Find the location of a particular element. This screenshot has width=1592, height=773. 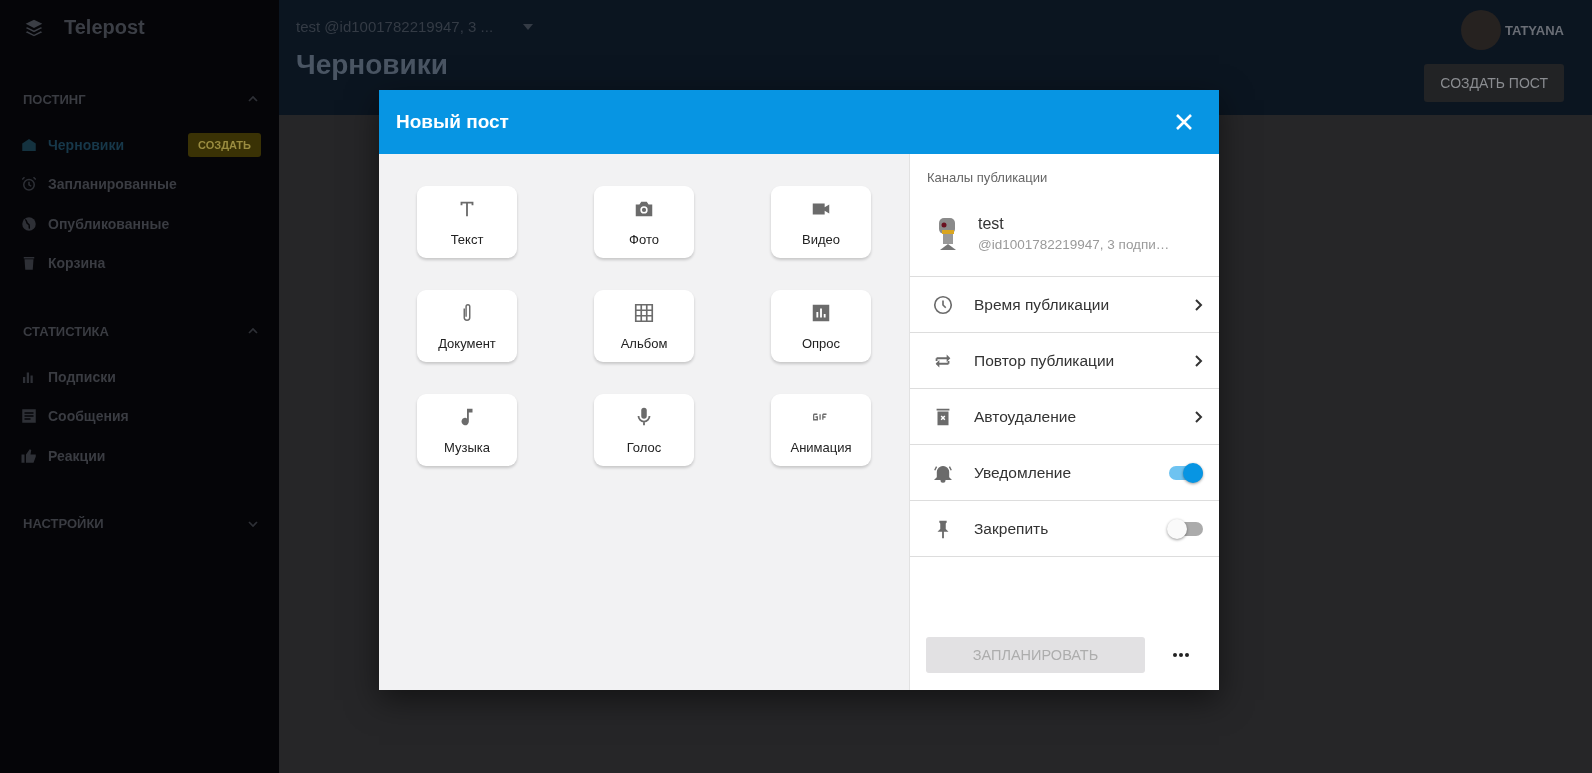

option-label: Повтор публикации is located at coordinates (1045, 360).